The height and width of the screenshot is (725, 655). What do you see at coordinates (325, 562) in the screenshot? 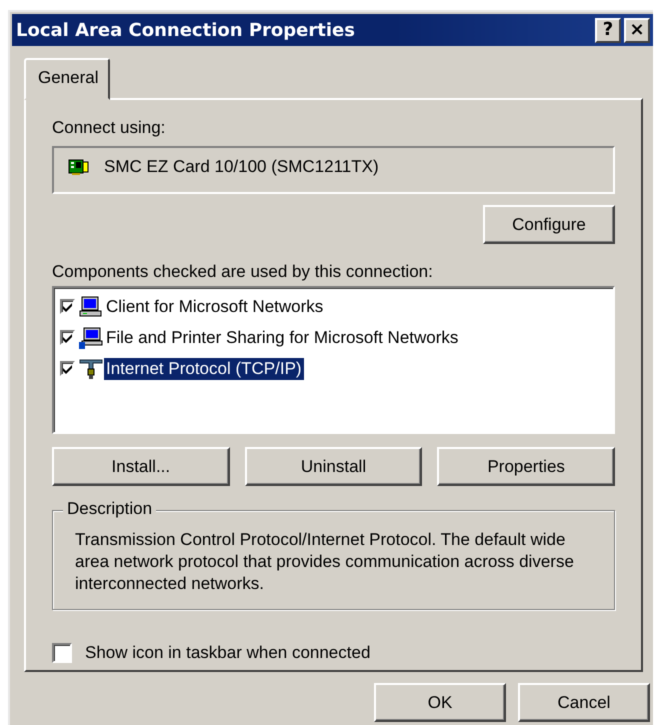
I see `description-text: Transmission Control Protocol/Internet Protocol. The default wide area network protocol that provides communication across diverse interconnected networks.` at bounding box center [325, 562].